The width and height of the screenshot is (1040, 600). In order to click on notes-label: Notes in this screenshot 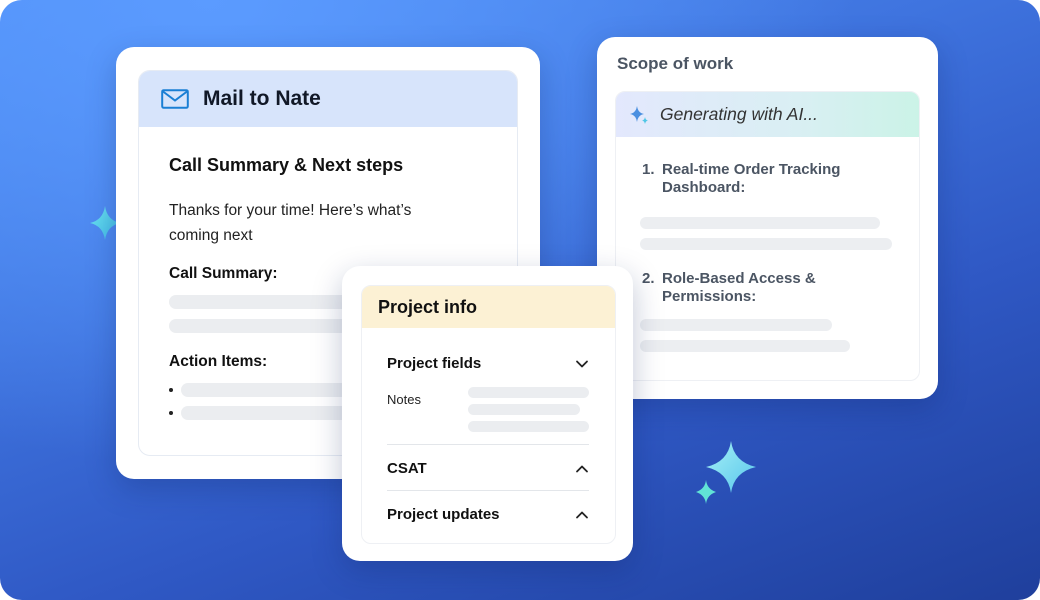, I will do `click(404, 399)`.